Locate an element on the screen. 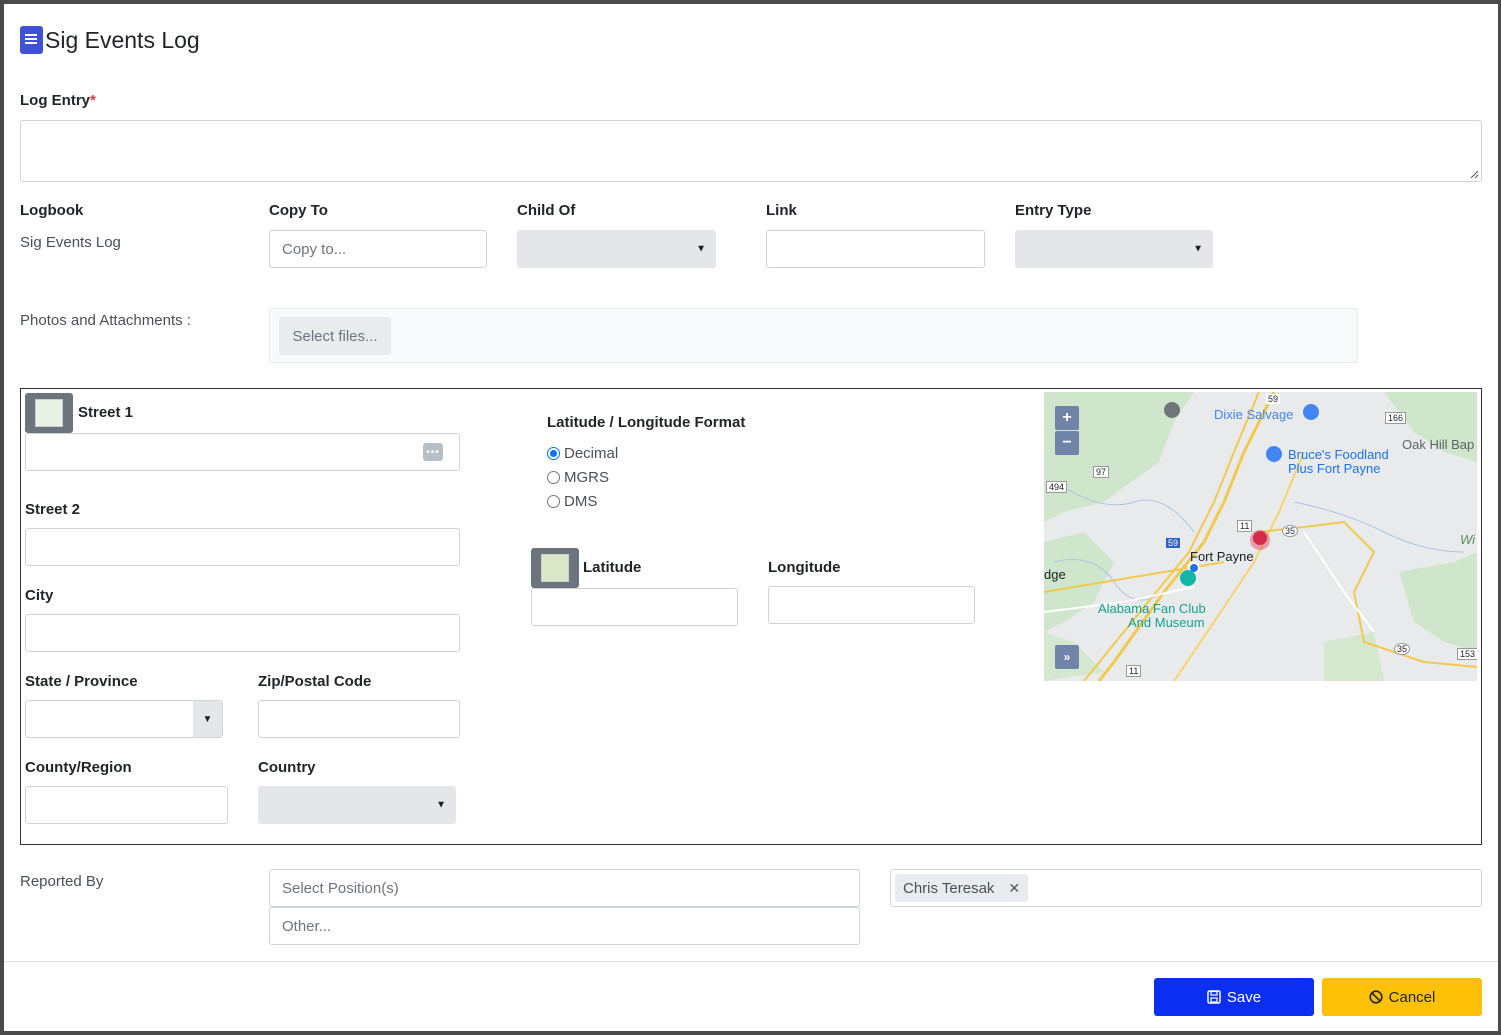 The width and height of the screenshot is (1501, 1035). copy-to-label: Copy To is located at coordinates (298, 210).